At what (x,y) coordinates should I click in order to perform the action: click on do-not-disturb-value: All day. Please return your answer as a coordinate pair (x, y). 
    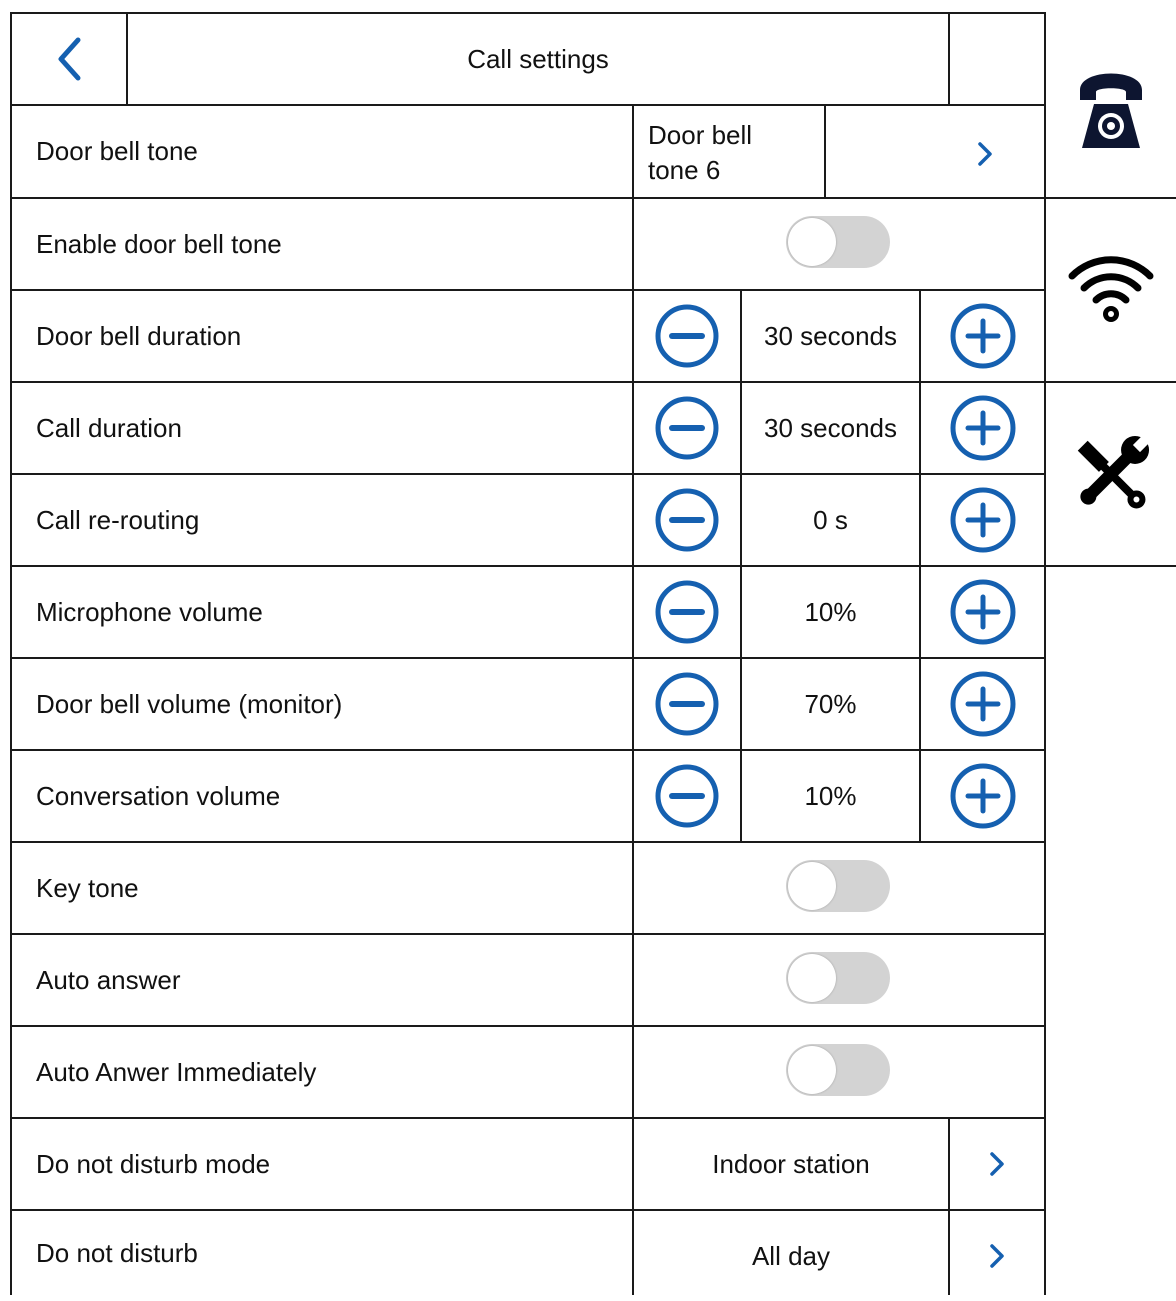
    Looking at the image, I should click on (791, 1255).